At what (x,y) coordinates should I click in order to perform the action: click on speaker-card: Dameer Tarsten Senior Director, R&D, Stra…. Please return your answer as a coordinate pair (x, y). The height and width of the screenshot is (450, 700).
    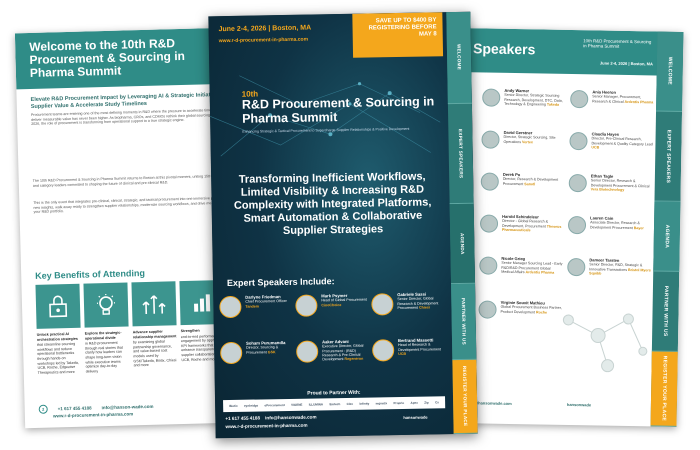
    Looking at the image, I should click on (609, 267).